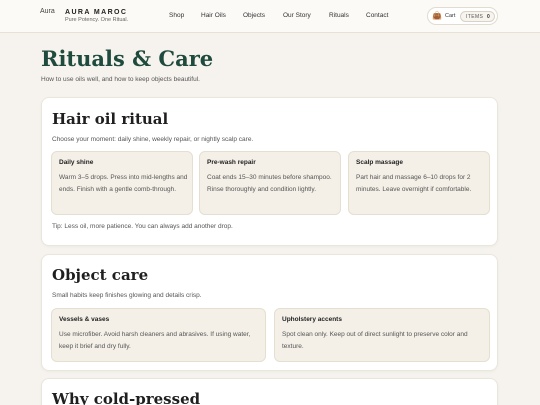  Describe the element at coordinates (110, 119) in the screenshot. I see `hair-ritual-title: Hair oil ritual` at that location.